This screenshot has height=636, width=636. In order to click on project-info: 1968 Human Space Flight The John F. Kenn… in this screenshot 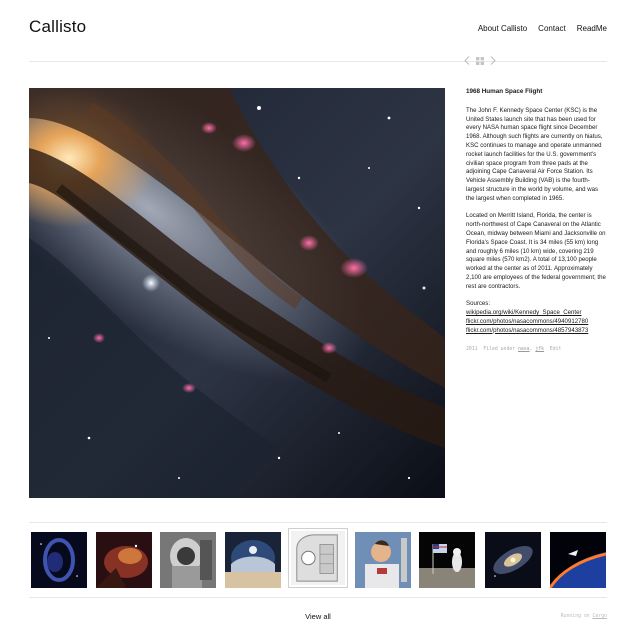, I will do `click(537, 221)`.